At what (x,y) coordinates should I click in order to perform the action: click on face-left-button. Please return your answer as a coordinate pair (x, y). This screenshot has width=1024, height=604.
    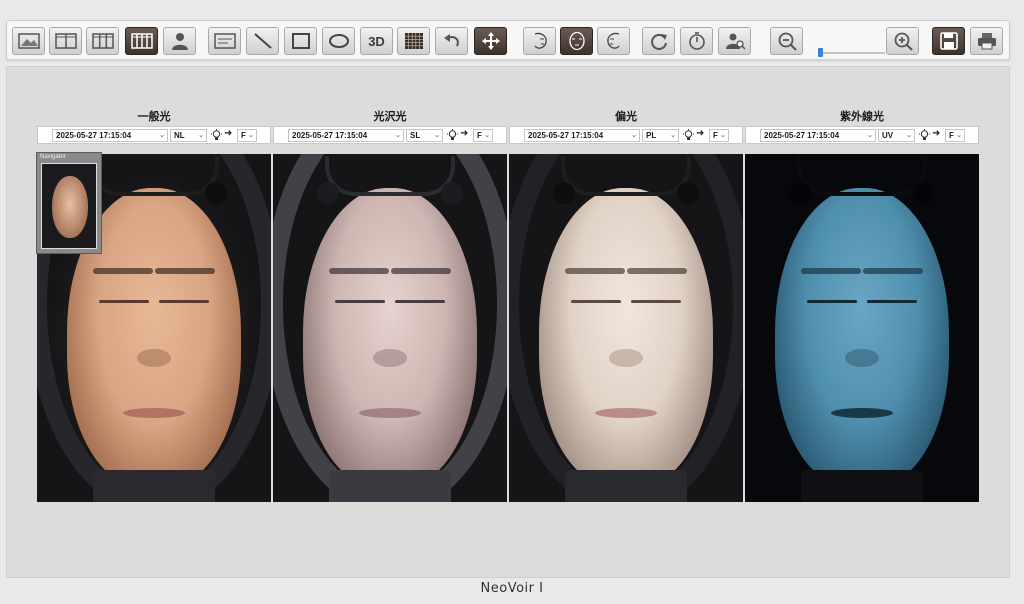
    Looking at the image, I should click on (539, 41).